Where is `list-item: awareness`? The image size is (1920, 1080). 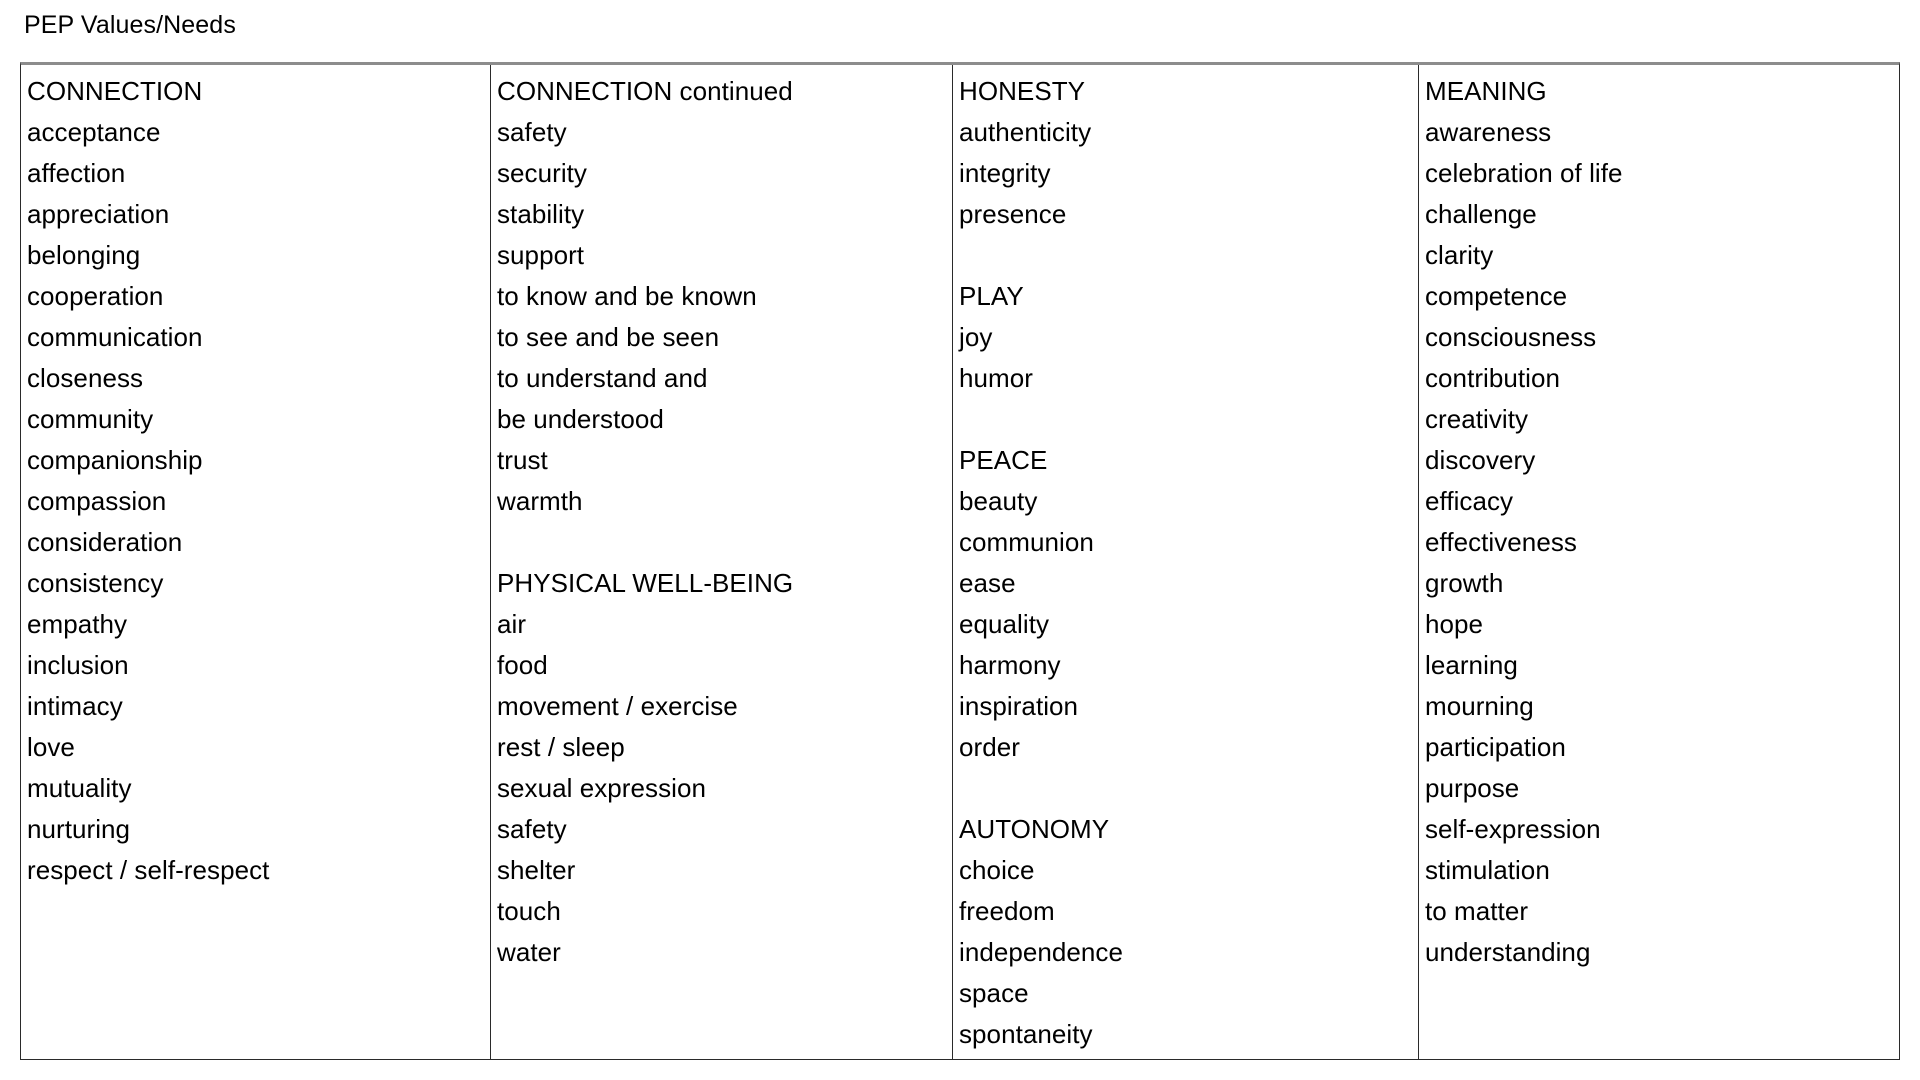
list-item: awareness is located at coordinates (1488, 132).